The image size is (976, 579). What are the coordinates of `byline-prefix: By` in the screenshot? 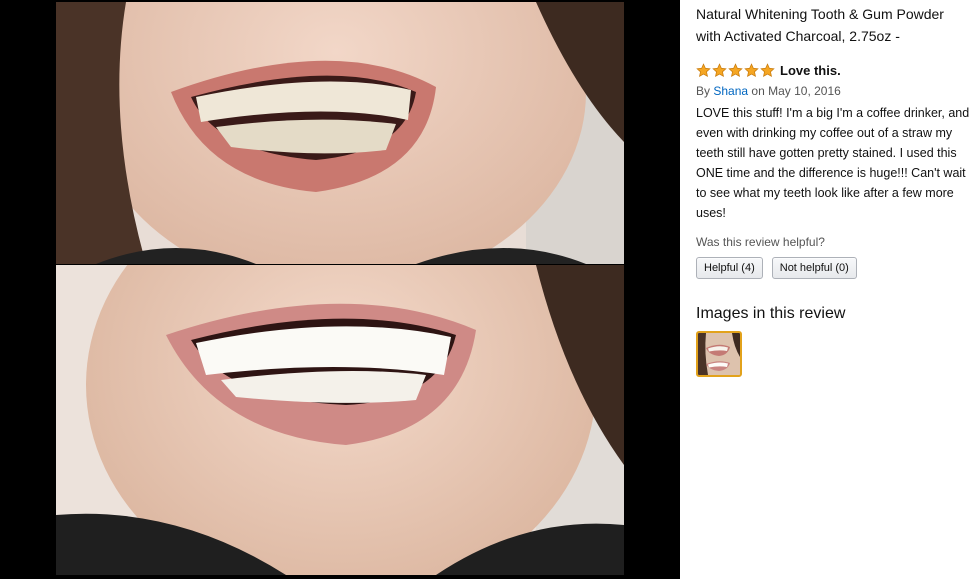 It's located at (703, 91).